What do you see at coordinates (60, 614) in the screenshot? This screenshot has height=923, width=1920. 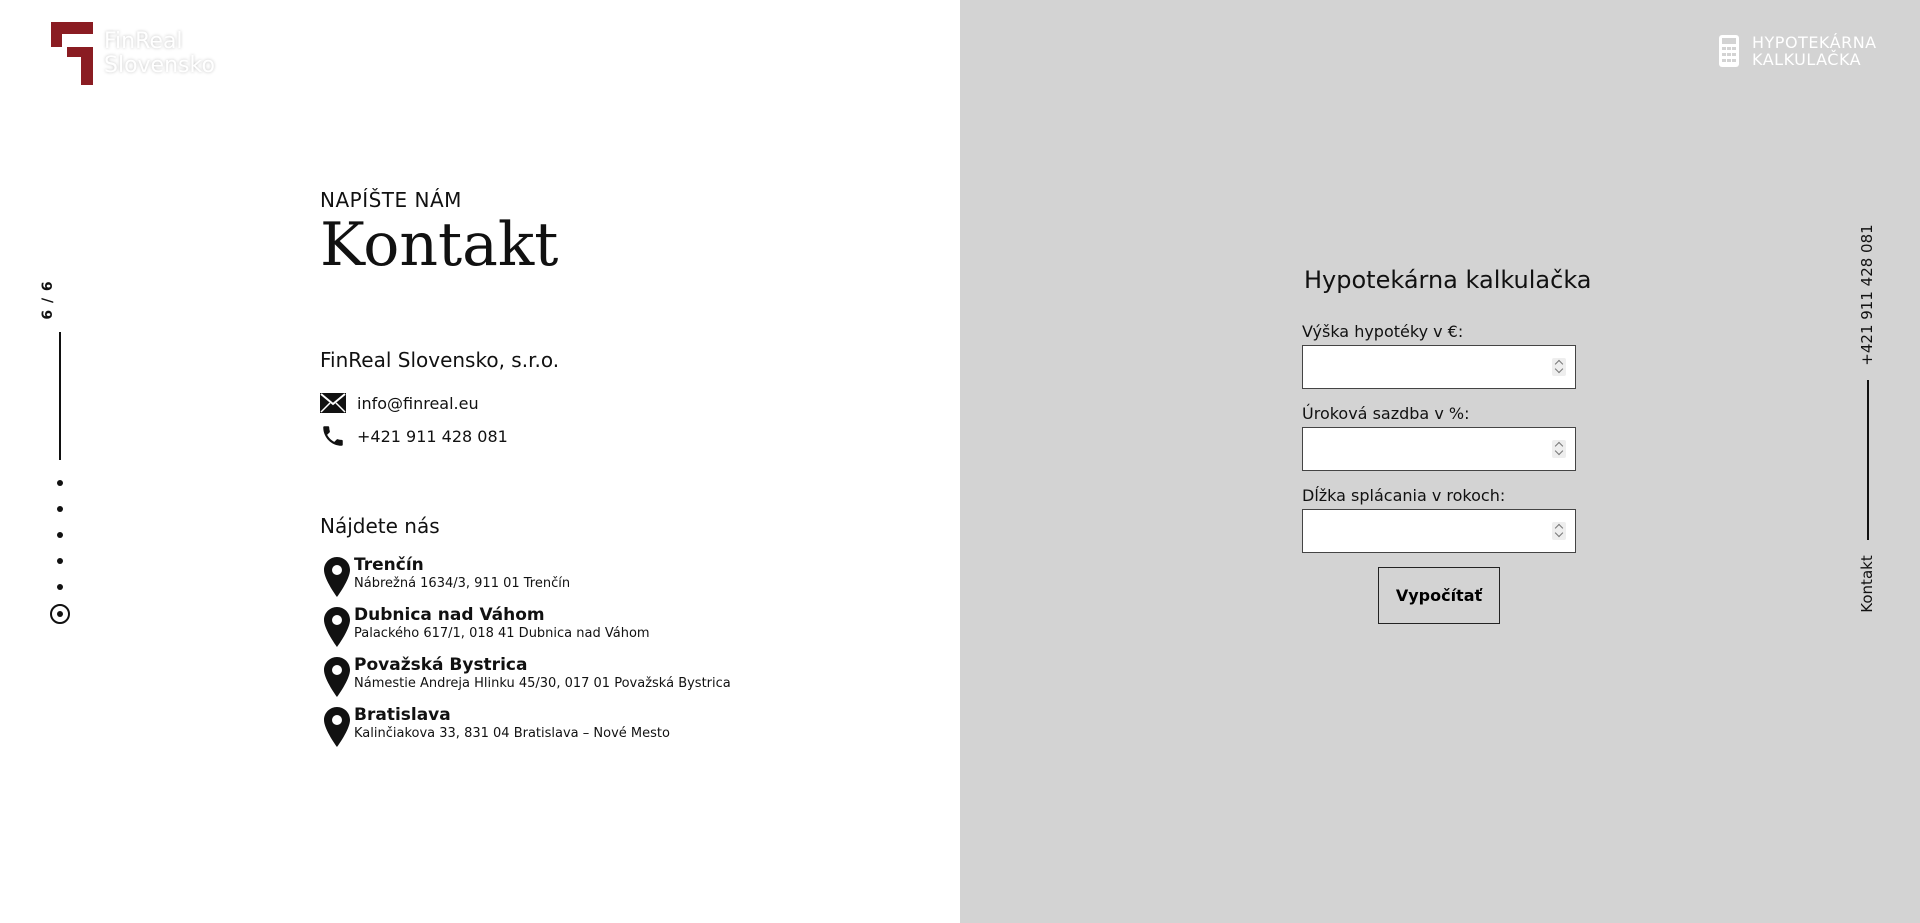 I see `page-dot-6-active` at bounding box center [60, 614].